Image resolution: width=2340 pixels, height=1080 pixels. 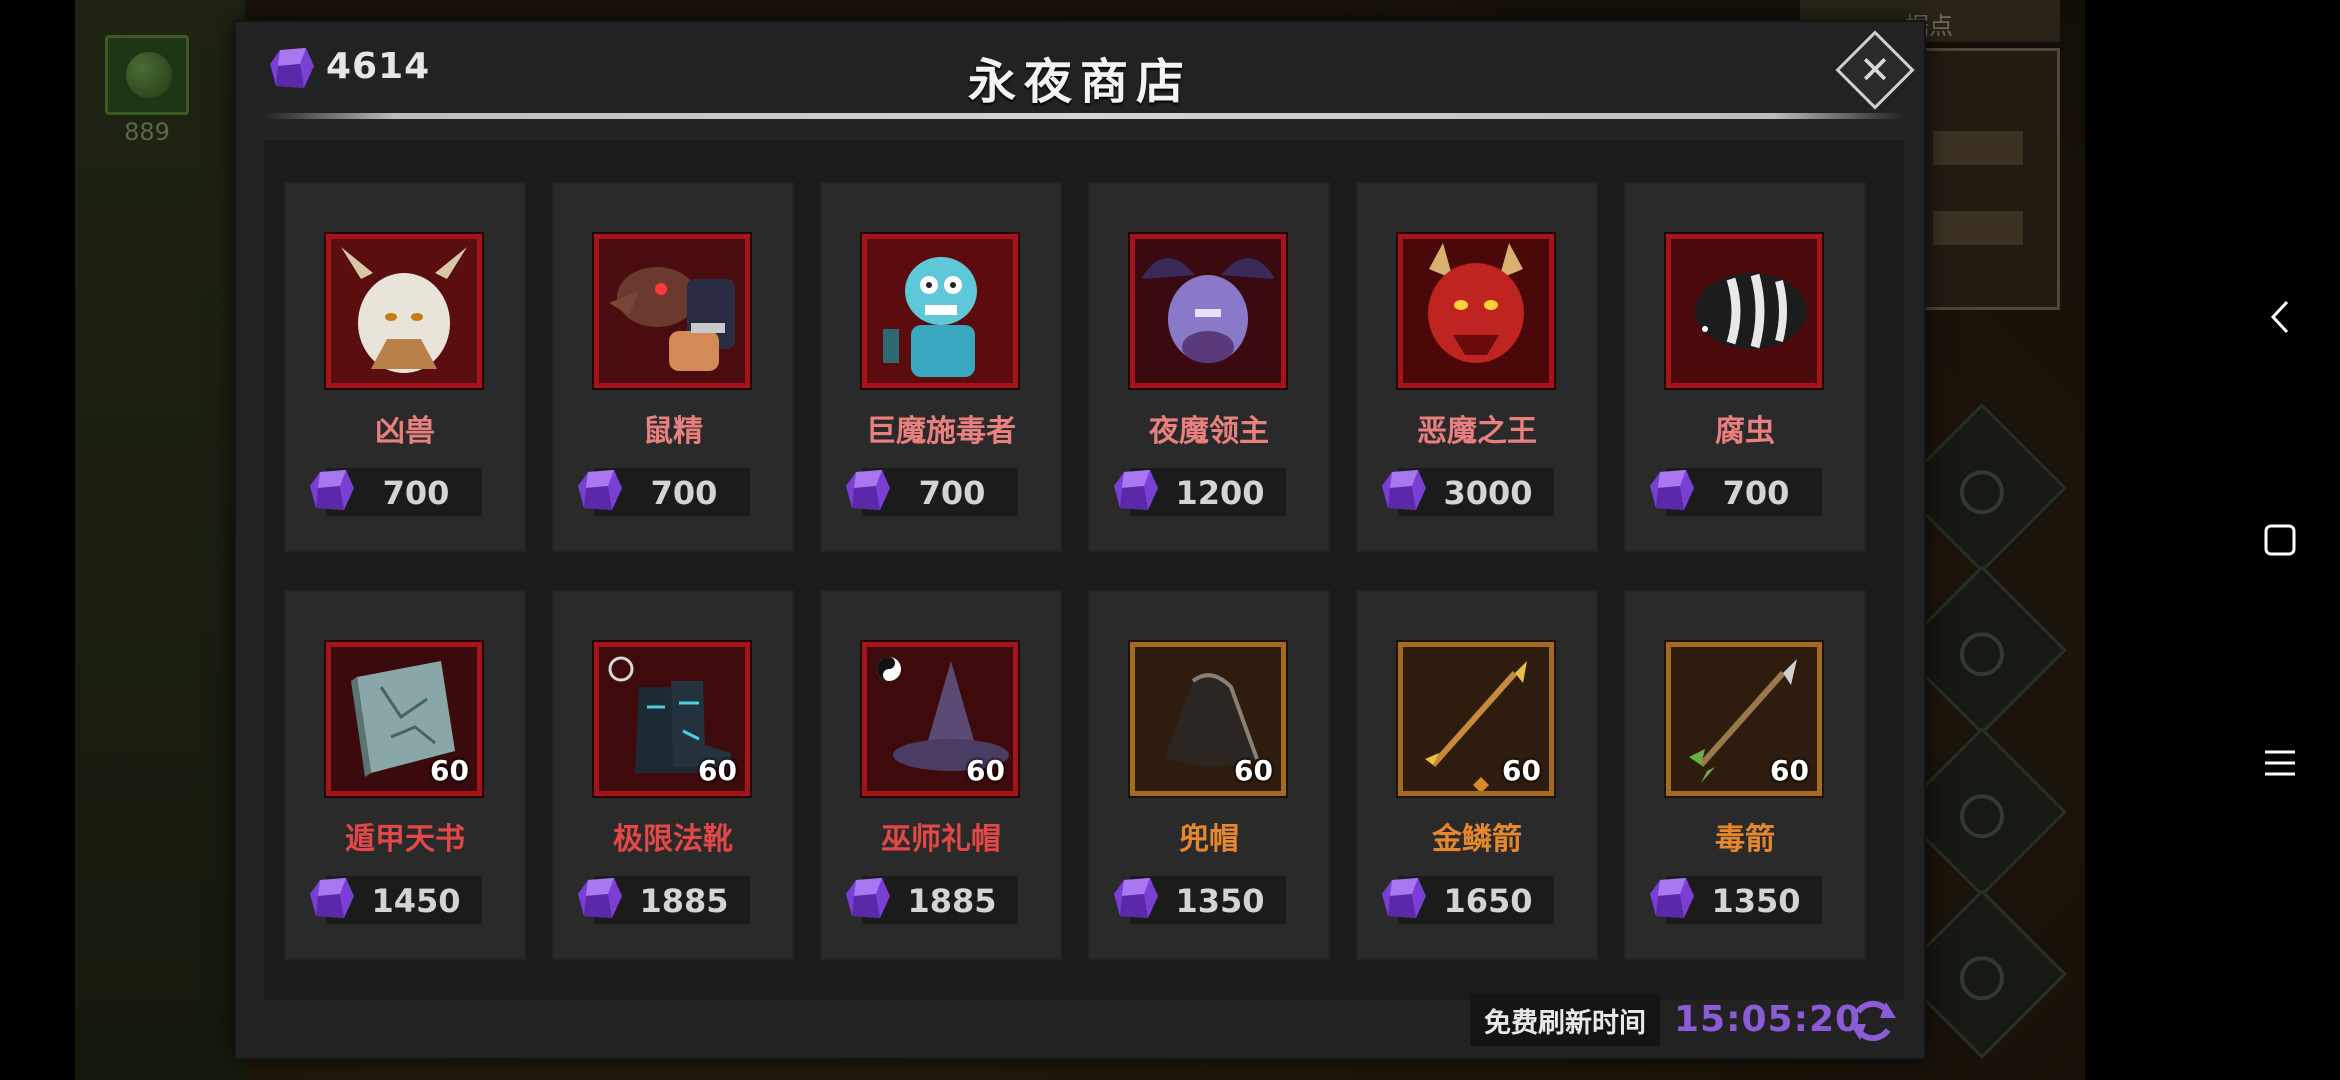 What do you see at coordinates (941, 431) in the screenshot?
I see `item-name: 巨魔施毒者` at bounding box center [941, 431].